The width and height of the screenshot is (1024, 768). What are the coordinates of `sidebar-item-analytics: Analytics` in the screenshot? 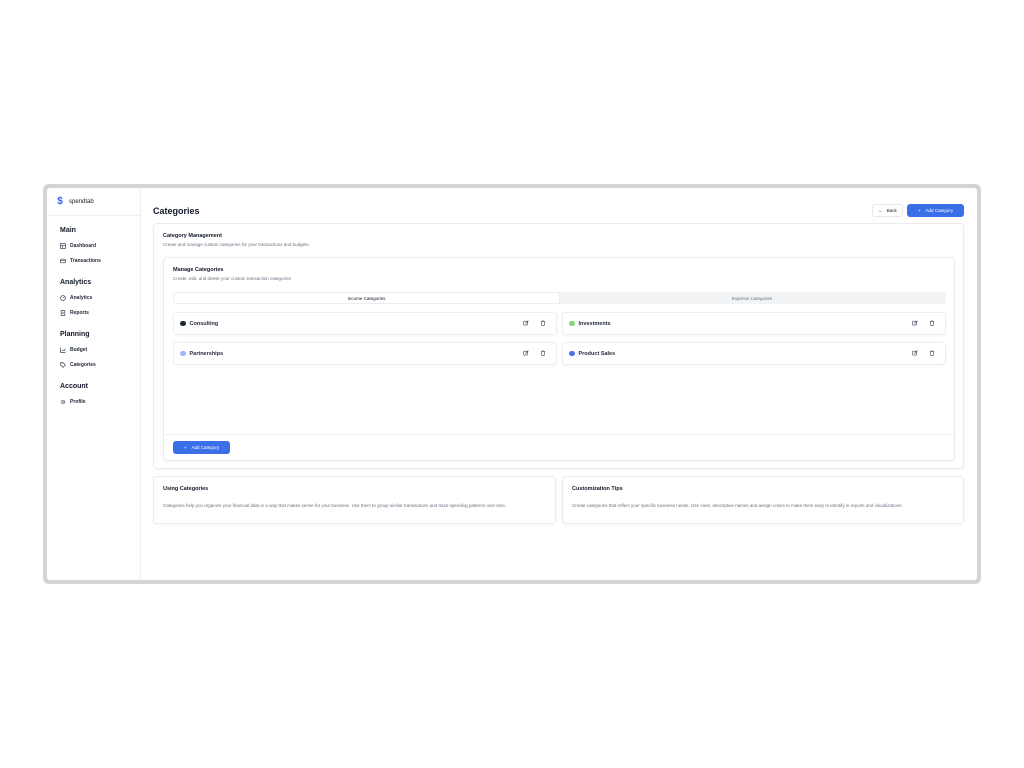 It's located at (100, 297).